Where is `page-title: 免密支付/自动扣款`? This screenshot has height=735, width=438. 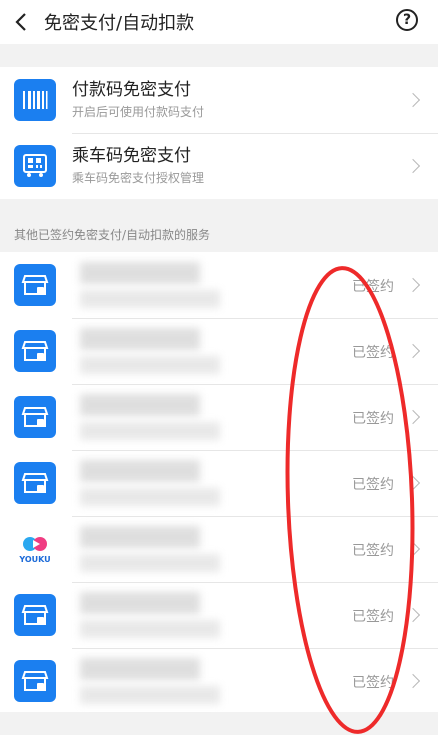
page-title: 免密支付/自动扣款 is located at coordinates (119, 23).